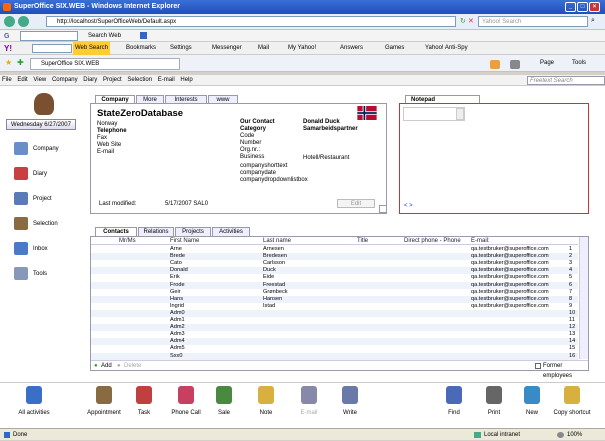  Describe the element at coordinates (8, 62) in the screenshot. I see `favorites-star-icon: ★` at that location.